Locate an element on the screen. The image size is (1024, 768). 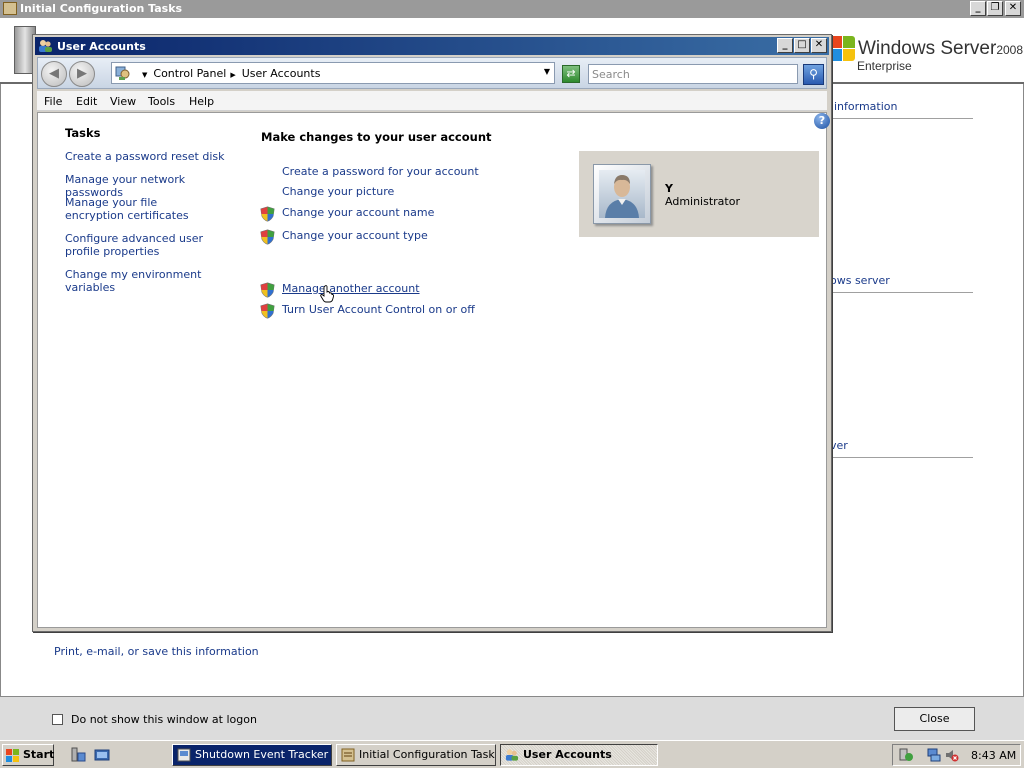
initial-config-title: Initial Configuration Tasks is located at coordinates (101, 8).